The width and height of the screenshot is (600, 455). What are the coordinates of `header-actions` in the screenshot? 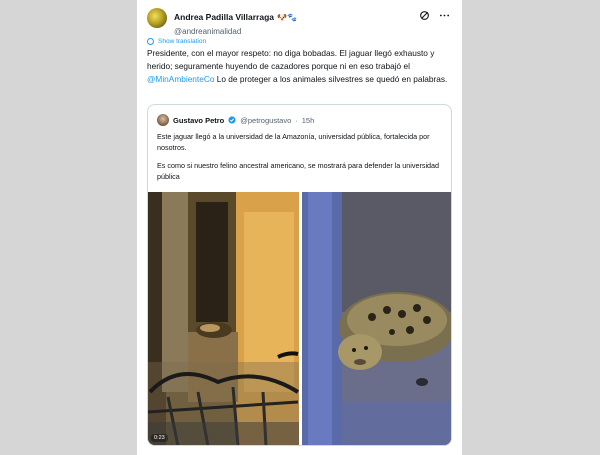 It's located at (434, 15).